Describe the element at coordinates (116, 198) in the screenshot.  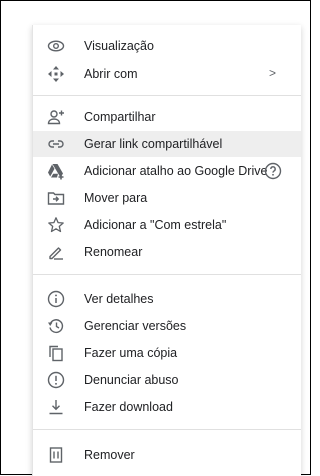
I see `menu-item-label: Mover para` at that location.